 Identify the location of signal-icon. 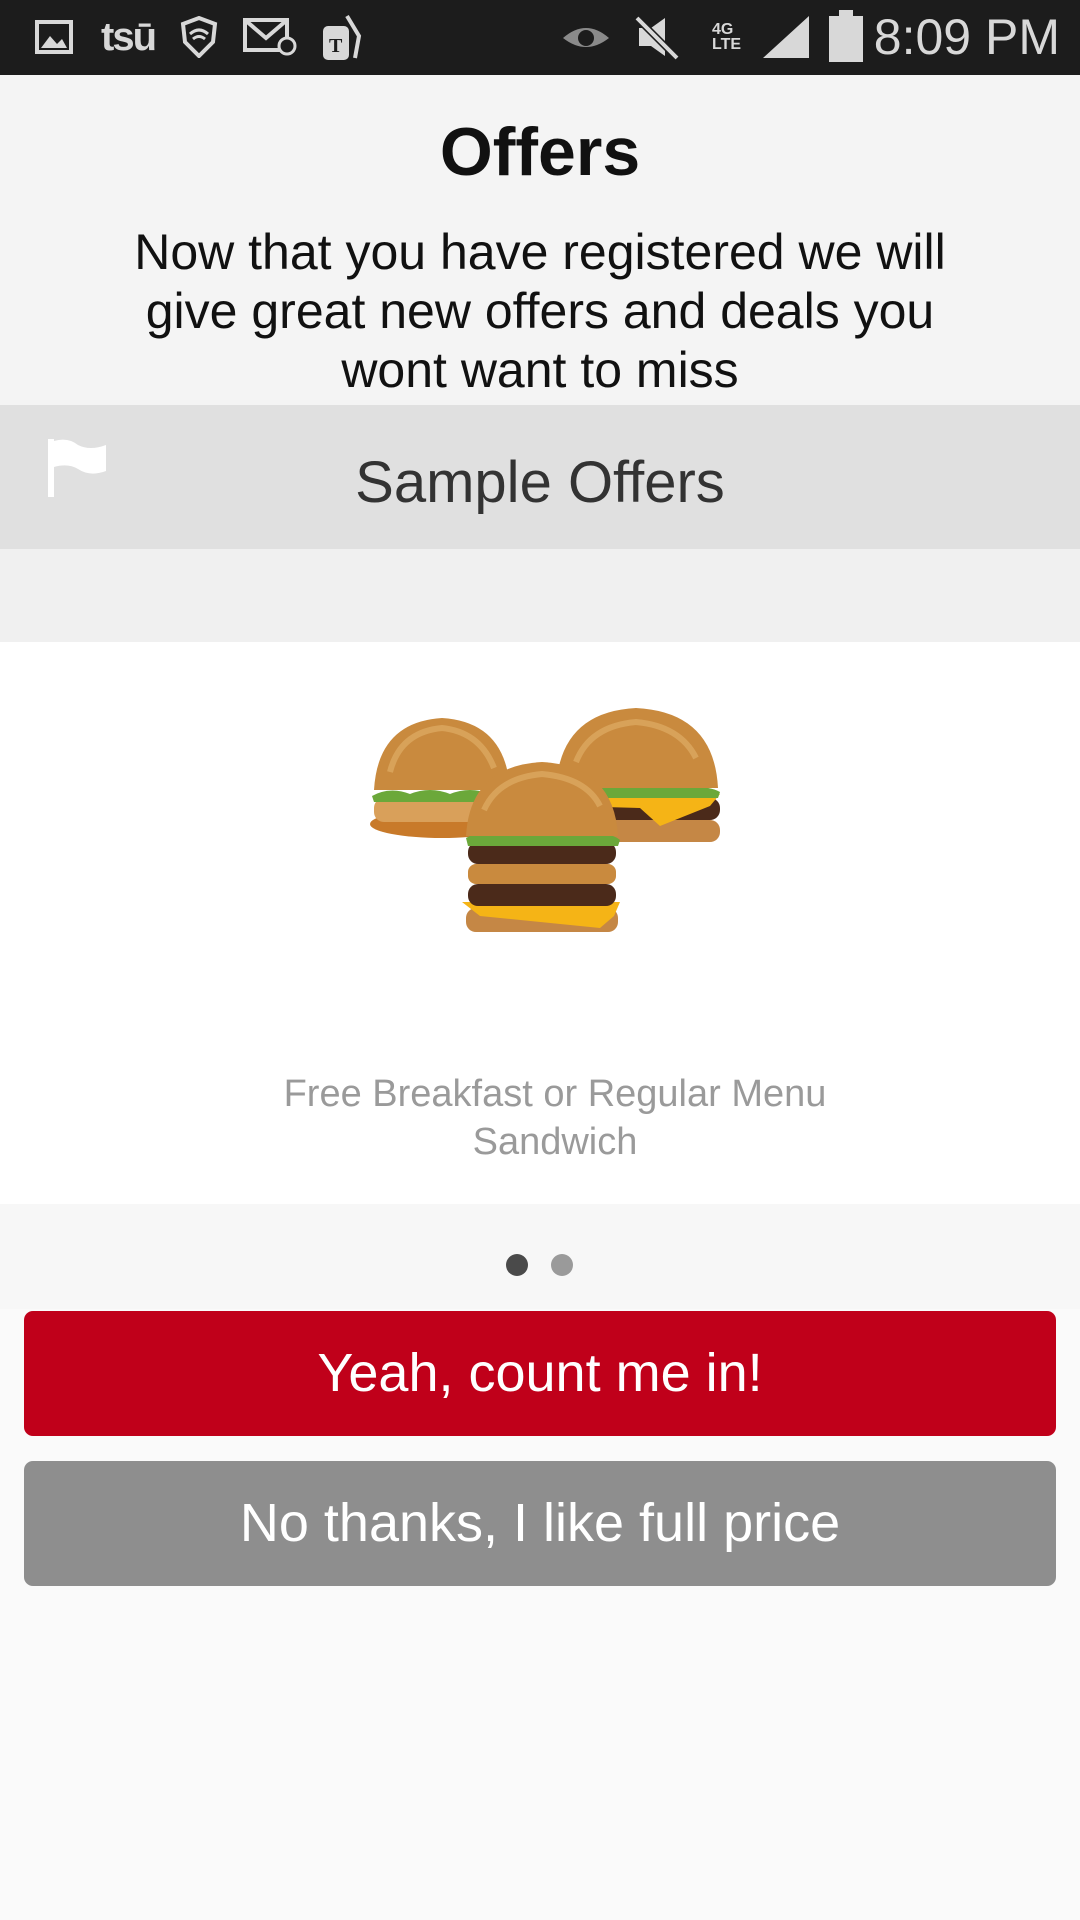
(786, 37).